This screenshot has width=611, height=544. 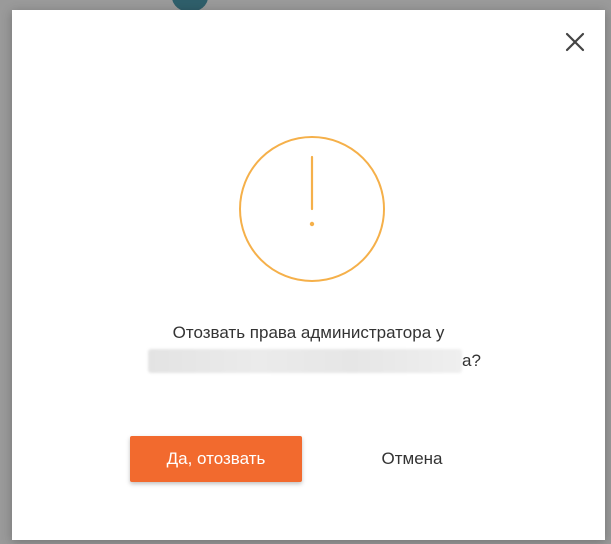 I want to click on message-text: Отозвать права администратора у, so click(x=308, y=332).